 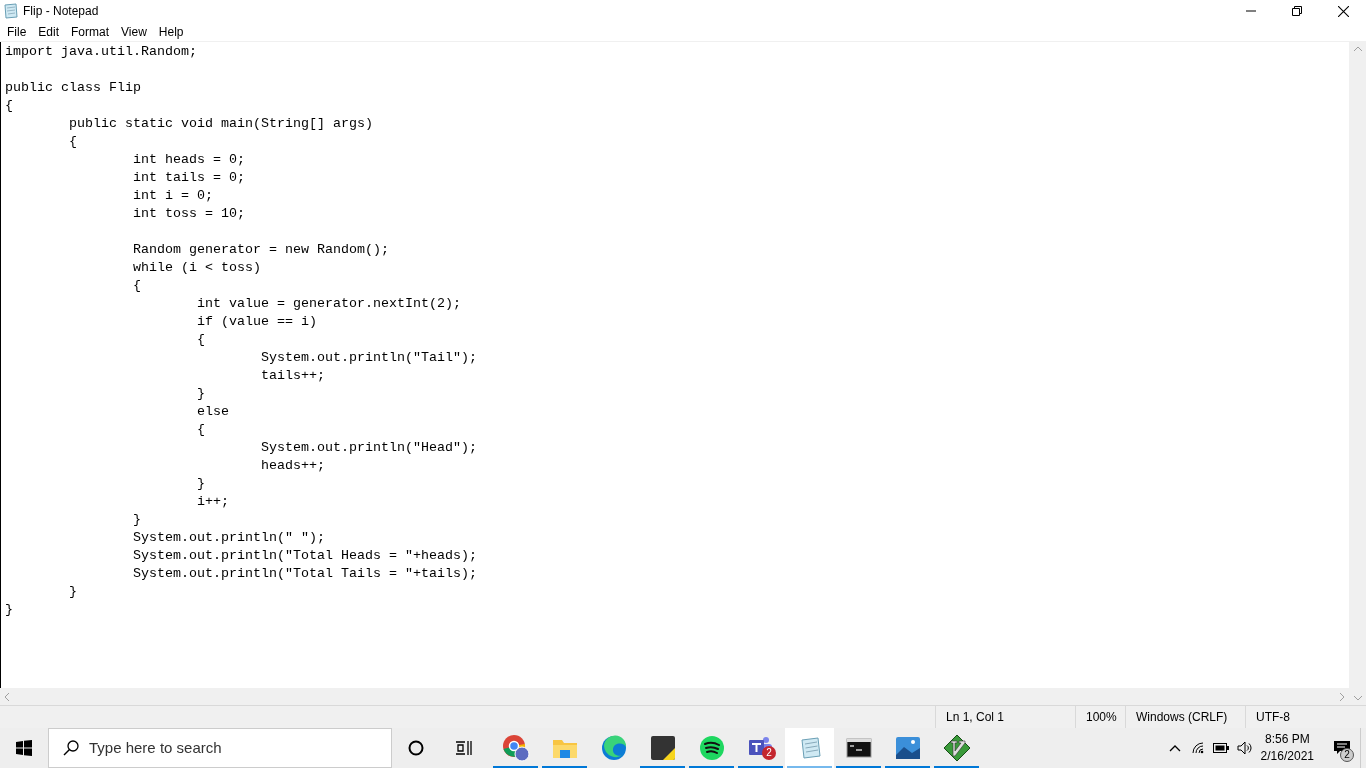 What do you see at coordinates (1357, 373) in the screenshot?
I see `vertical-scrollbar` at bounding box center [1357, 373].